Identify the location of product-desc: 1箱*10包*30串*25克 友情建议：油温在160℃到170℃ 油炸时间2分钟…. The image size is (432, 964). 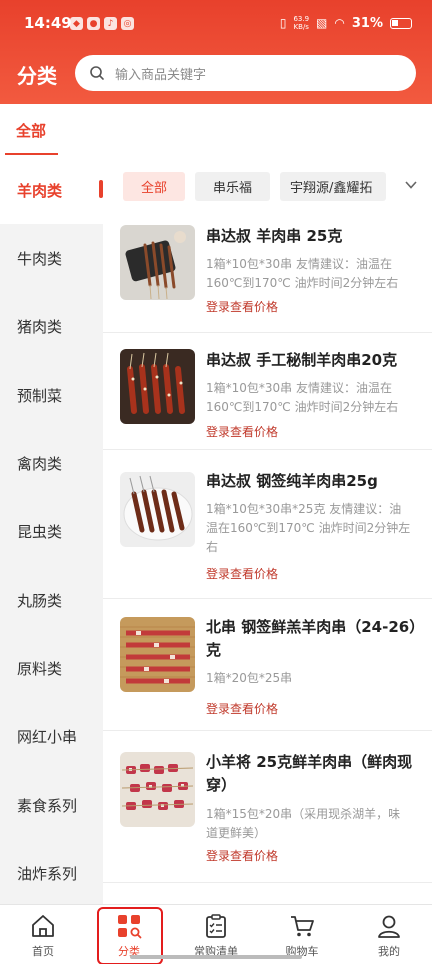
(308, 528).